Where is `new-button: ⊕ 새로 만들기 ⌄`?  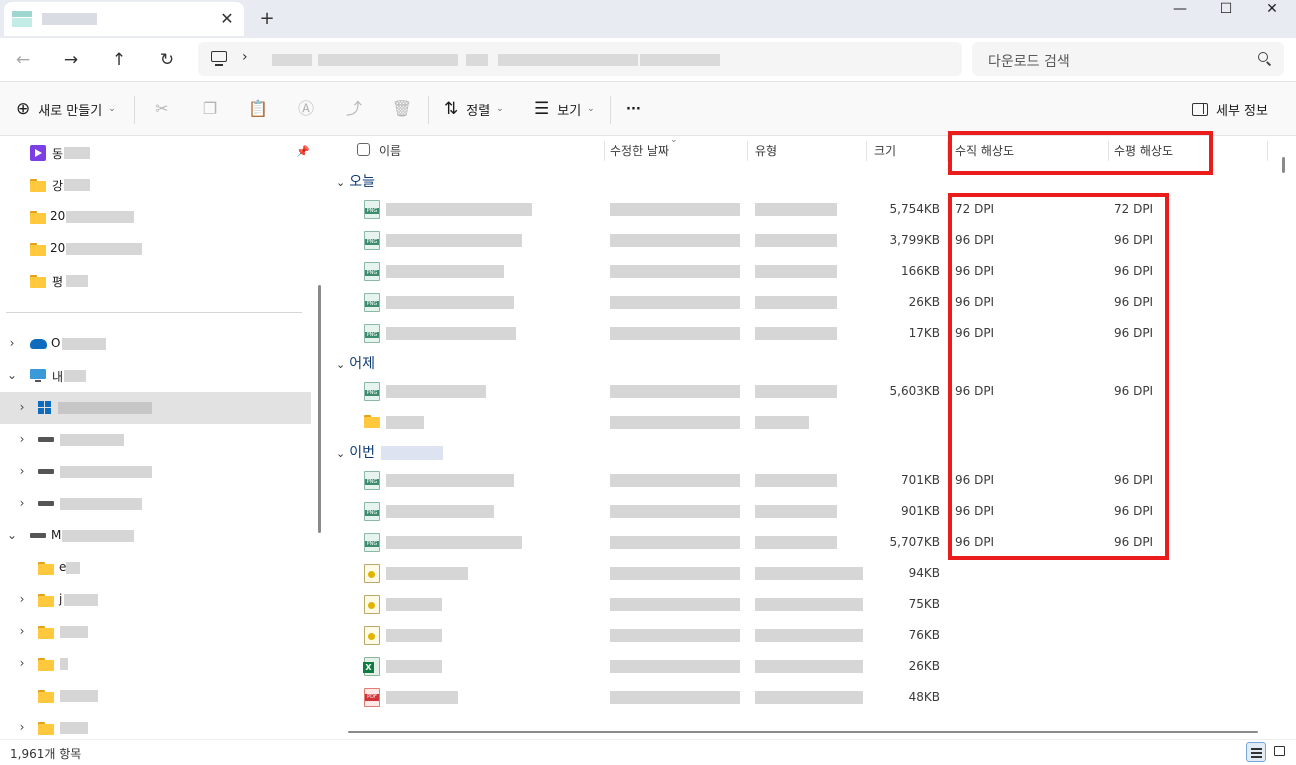
new-button: ⊕ 새로 만들기 ⌄ is located at coordinates (66, 109).